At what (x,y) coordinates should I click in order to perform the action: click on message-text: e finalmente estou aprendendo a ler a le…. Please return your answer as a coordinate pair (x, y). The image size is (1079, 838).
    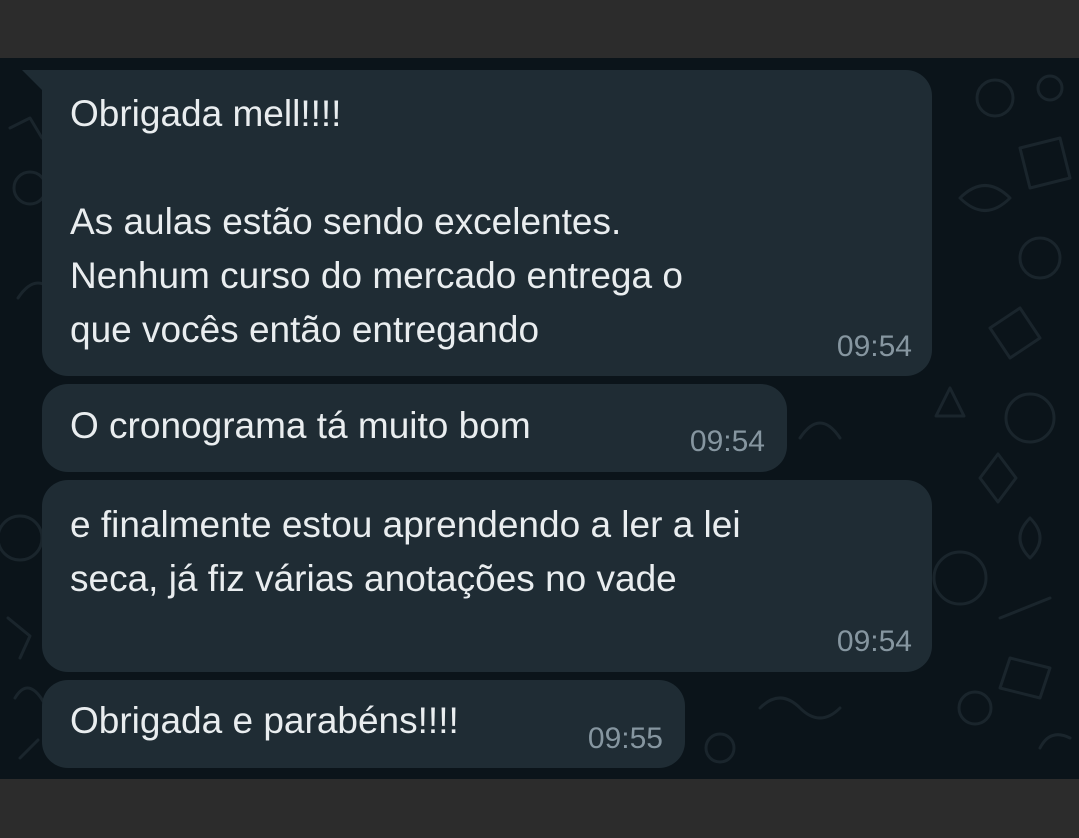
    Looking at the image, I should click on (405, 551).